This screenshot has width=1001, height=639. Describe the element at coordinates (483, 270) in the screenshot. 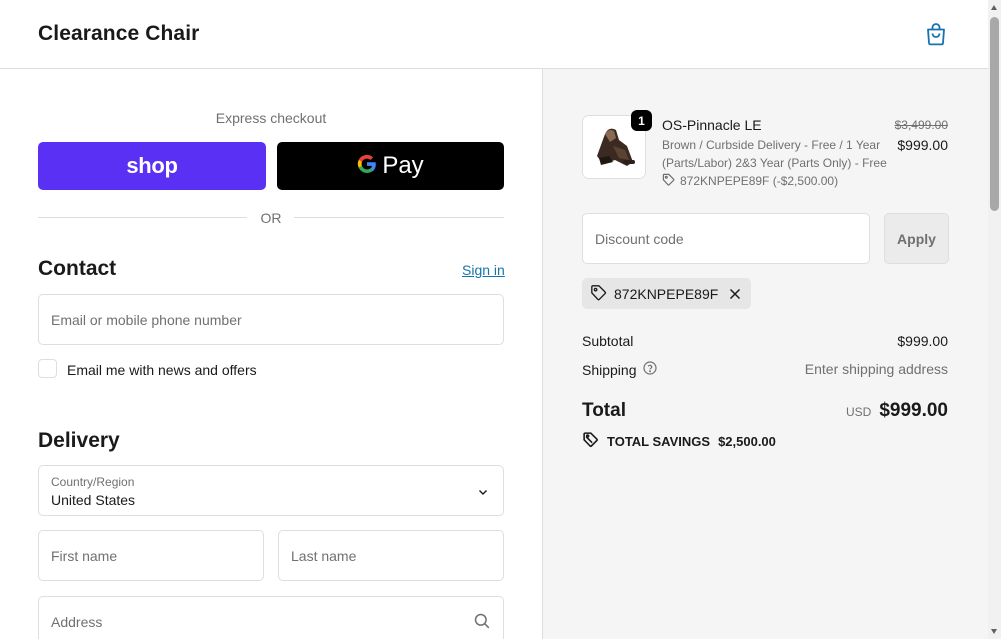

I see `sign-in-link: Sign in` at that location.